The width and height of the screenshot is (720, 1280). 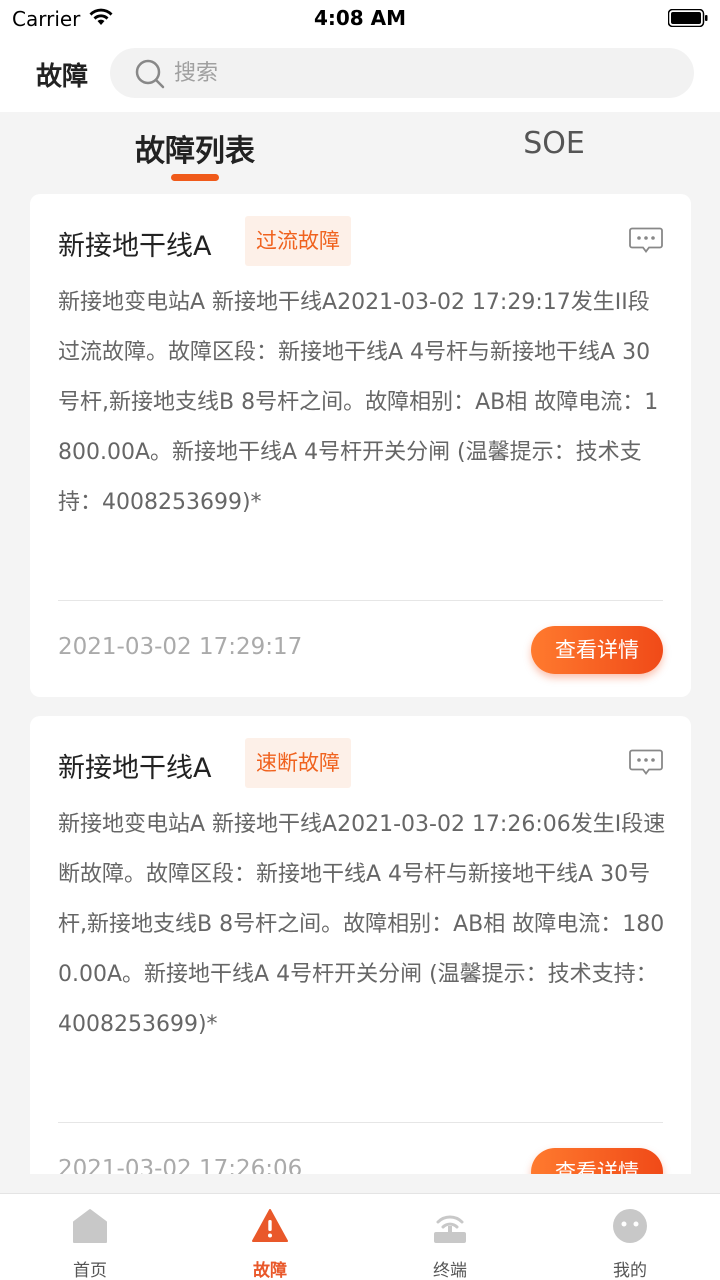 I want to click on fault-type-tag: 速断故障, so click(x=298, y=763).